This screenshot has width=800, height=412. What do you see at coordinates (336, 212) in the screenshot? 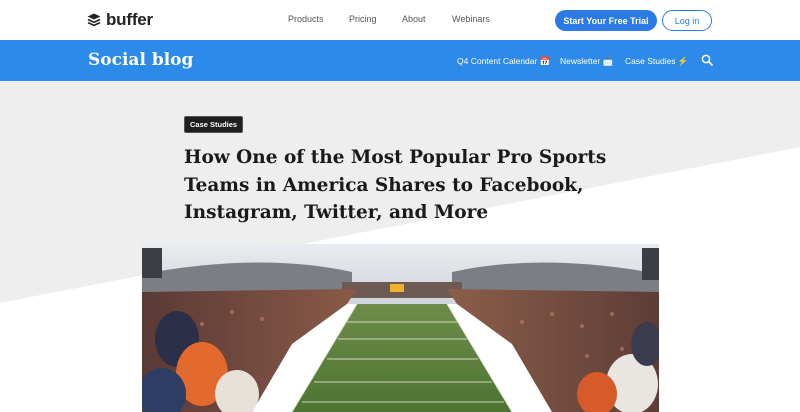
I see `headline-line: Instagram, Twitter, and More` at bounding box center [336, 212].